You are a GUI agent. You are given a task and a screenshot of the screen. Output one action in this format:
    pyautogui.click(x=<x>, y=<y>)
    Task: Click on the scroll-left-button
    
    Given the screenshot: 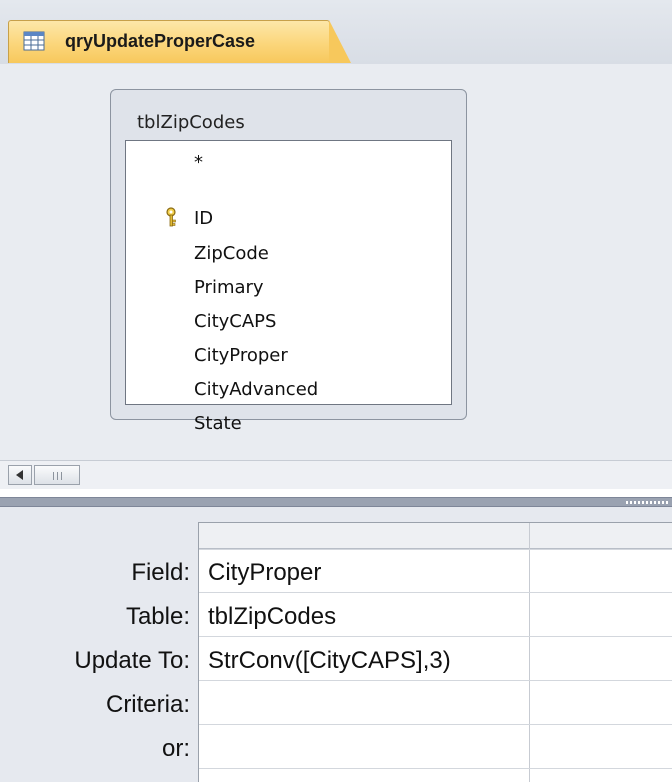 What is the action you would take?
    pyautogui.click(x=20, y=475)
    